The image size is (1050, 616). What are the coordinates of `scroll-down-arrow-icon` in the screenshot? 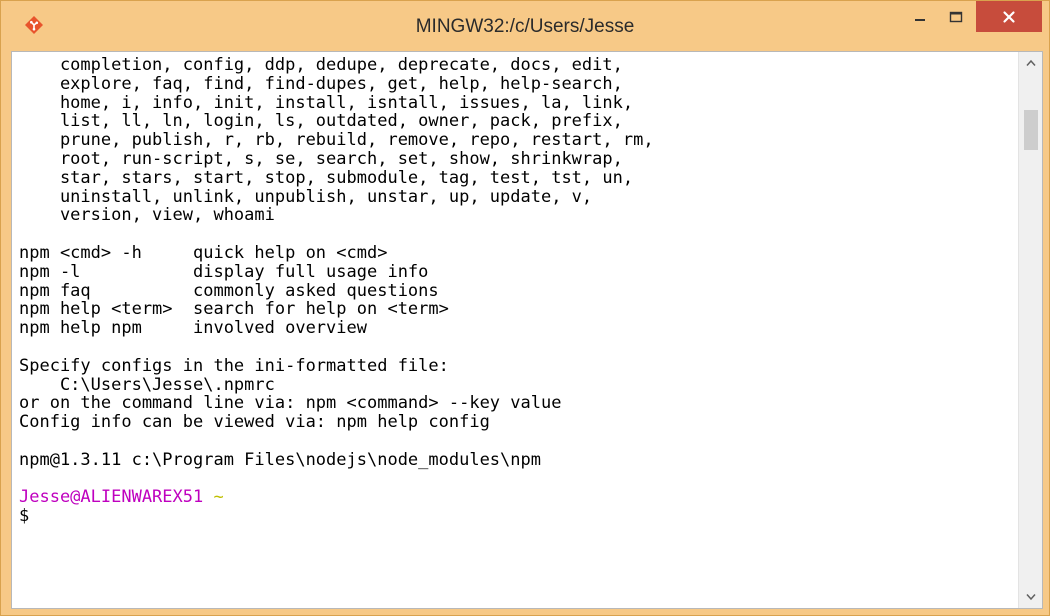 It's located at (1031, 597).